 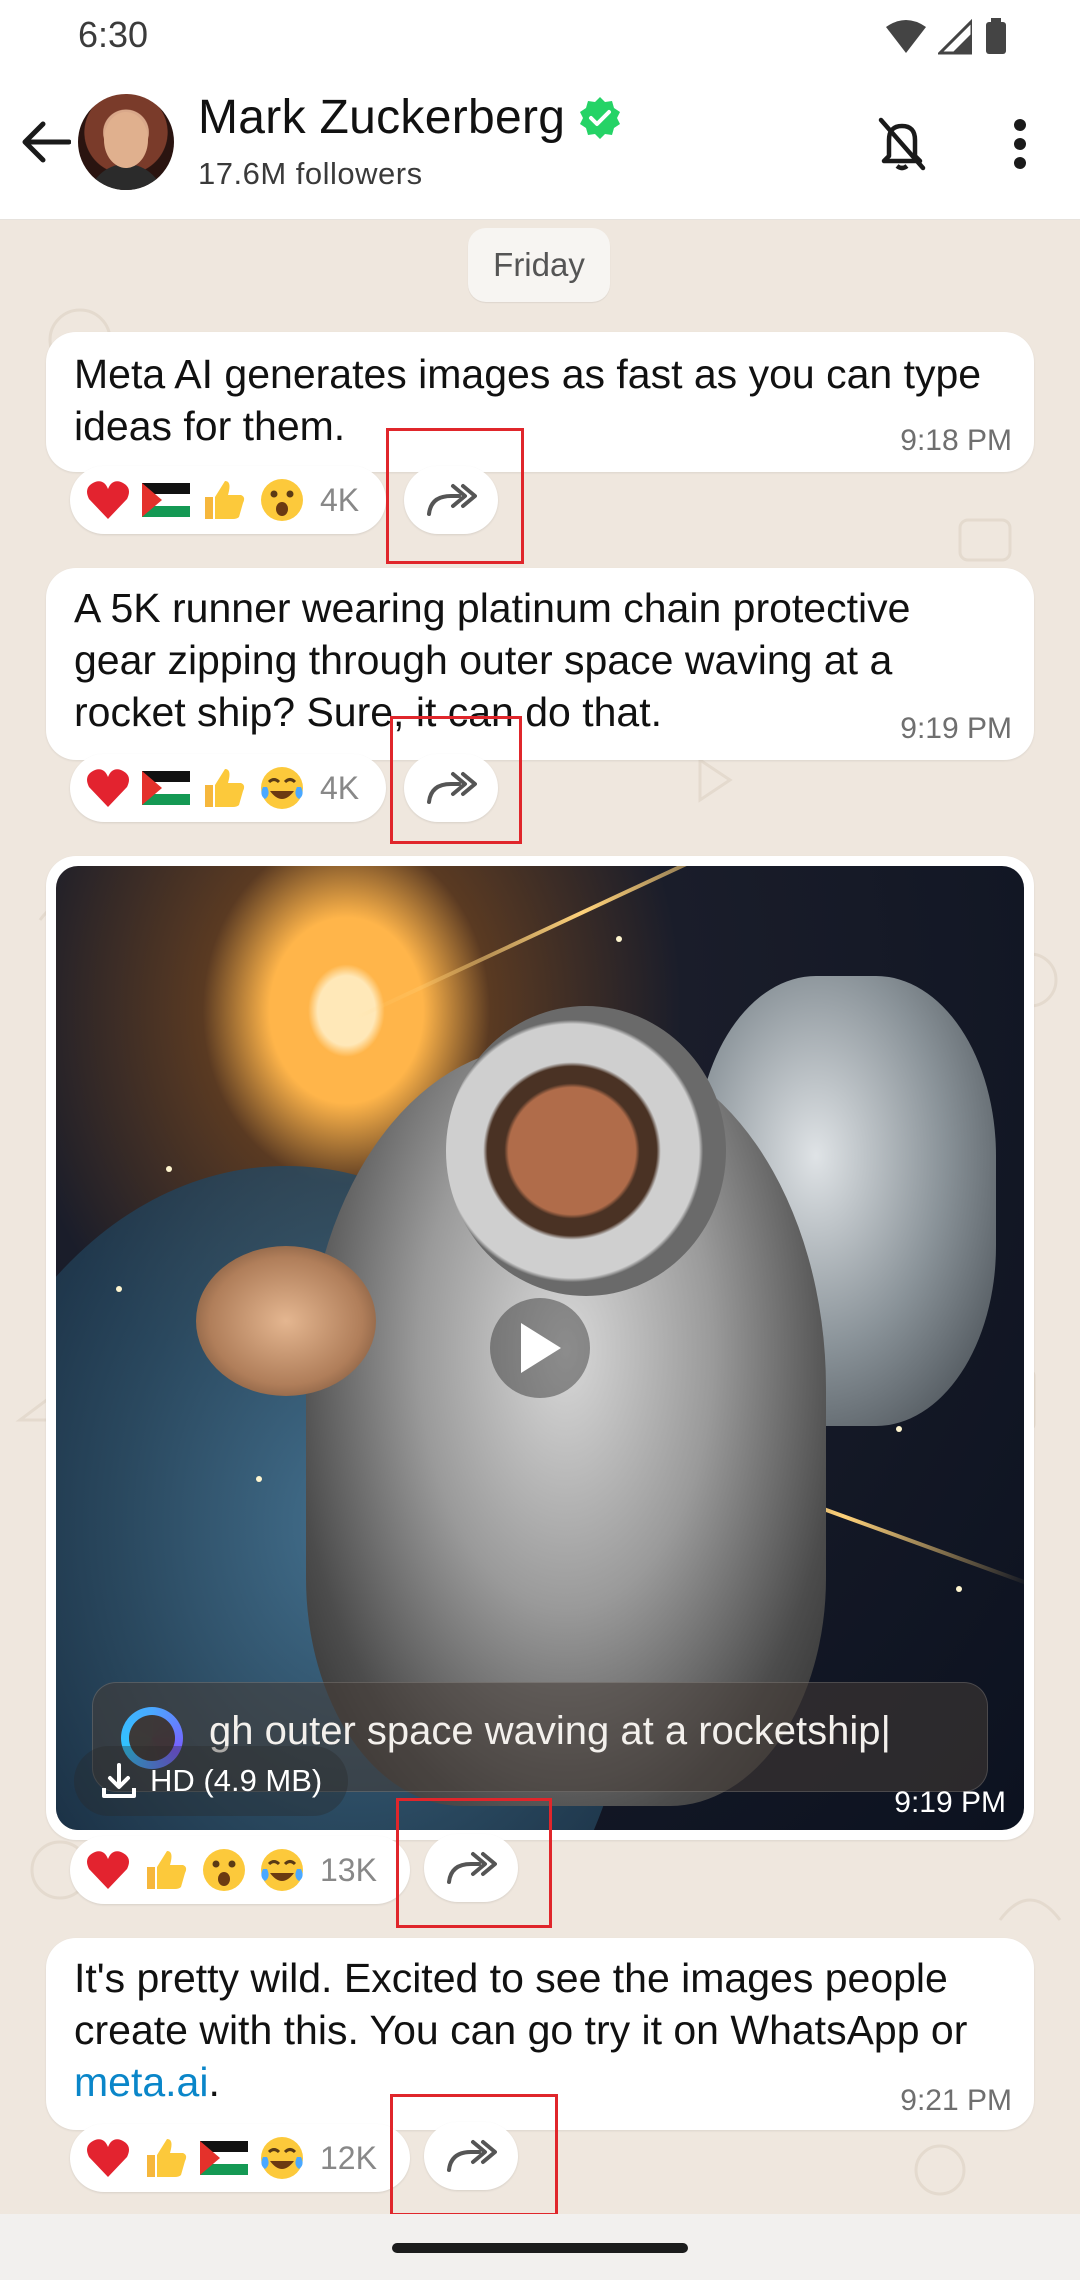 What do you see at coordinates (113, 34) in the screenshot?
I see `status-time: 6:30` at bounding box center [113, 34].